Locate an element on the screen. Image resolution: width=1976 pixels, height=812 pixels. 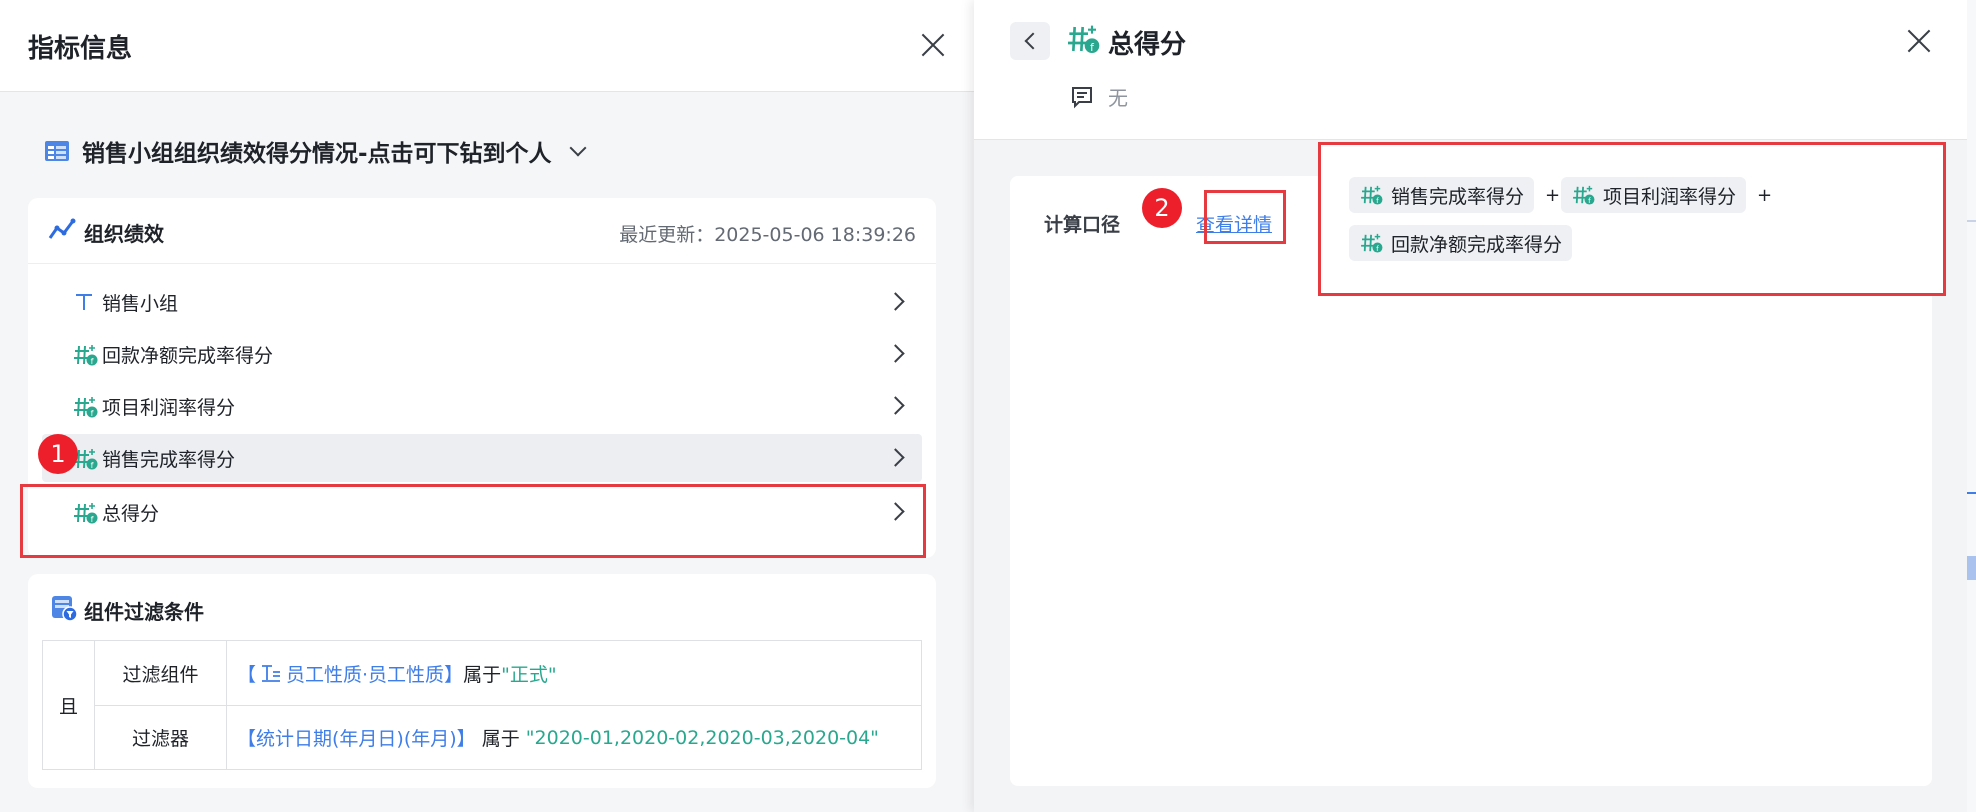
field-row-collection-score: f 回款净额完成率得分 is located at coordinates (482, 354).